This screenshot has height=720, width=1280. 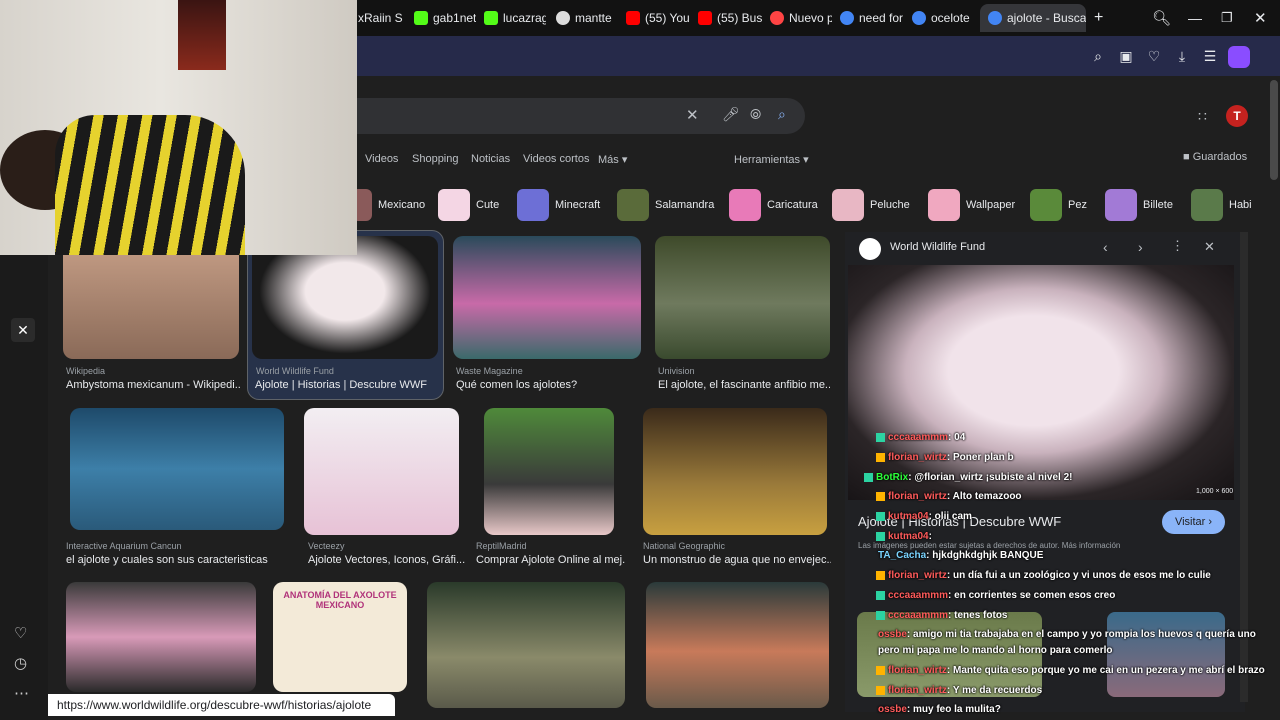 I want to click on browser-tab: need for, so click(x=872, y=18).